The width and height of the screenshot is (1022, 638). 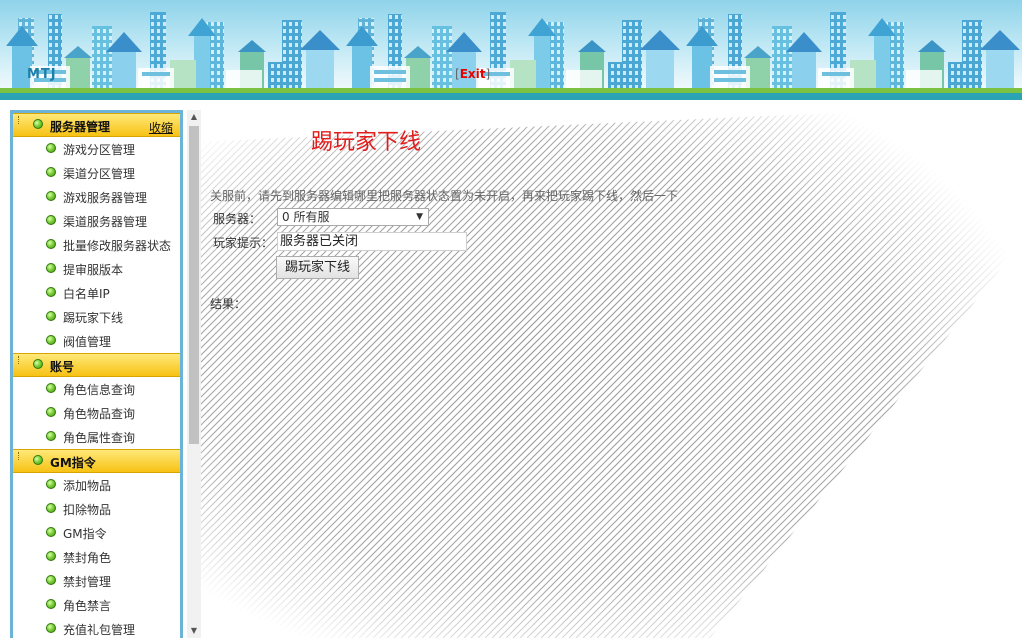 I want to click on sidebar-item-label: 渠道分区管理, so click(x=99, y=173).